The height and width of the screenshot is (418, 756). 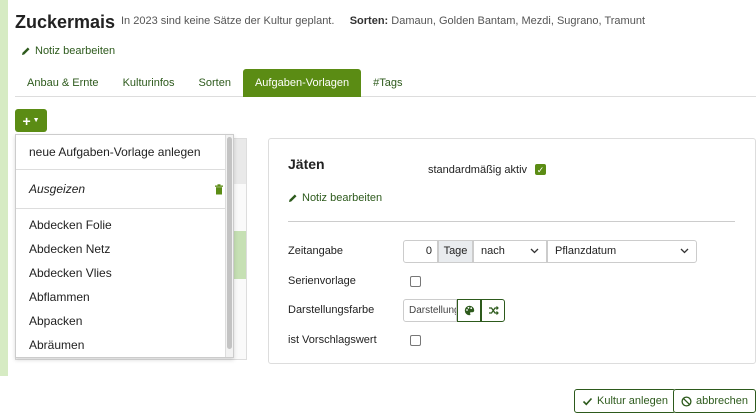 I want to click on menu-item-ausgeizen-label: Ausgeizen, so click(x=57, y=189).